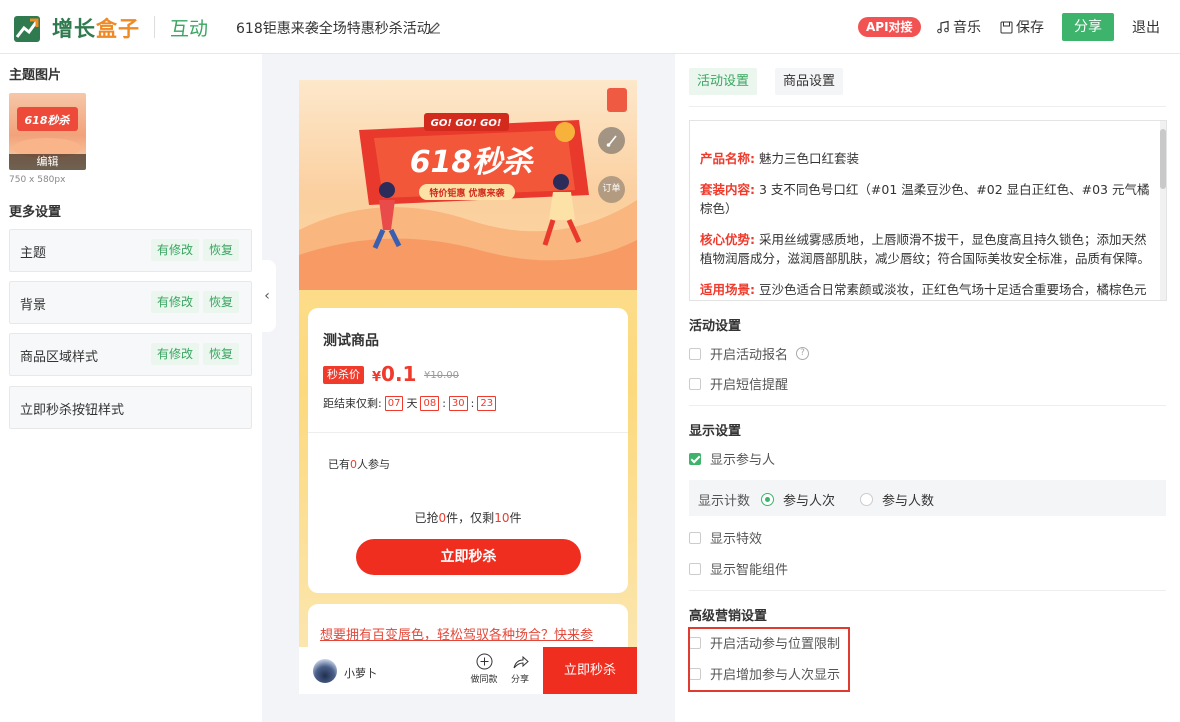  What do you see at coordinates (695, 458) in the screenshot?
I see `checkbox-checked` at bounding box center [695, 458].